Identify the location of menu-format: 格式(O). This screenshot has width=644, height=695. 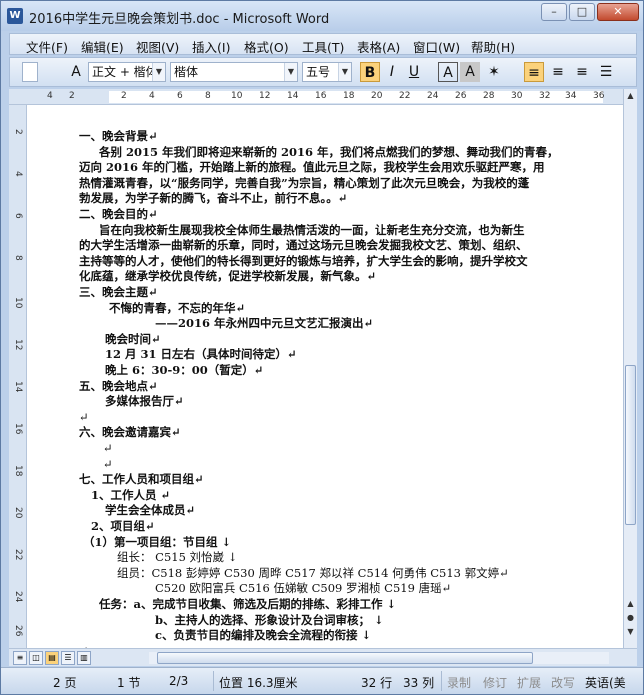
(266, 46).